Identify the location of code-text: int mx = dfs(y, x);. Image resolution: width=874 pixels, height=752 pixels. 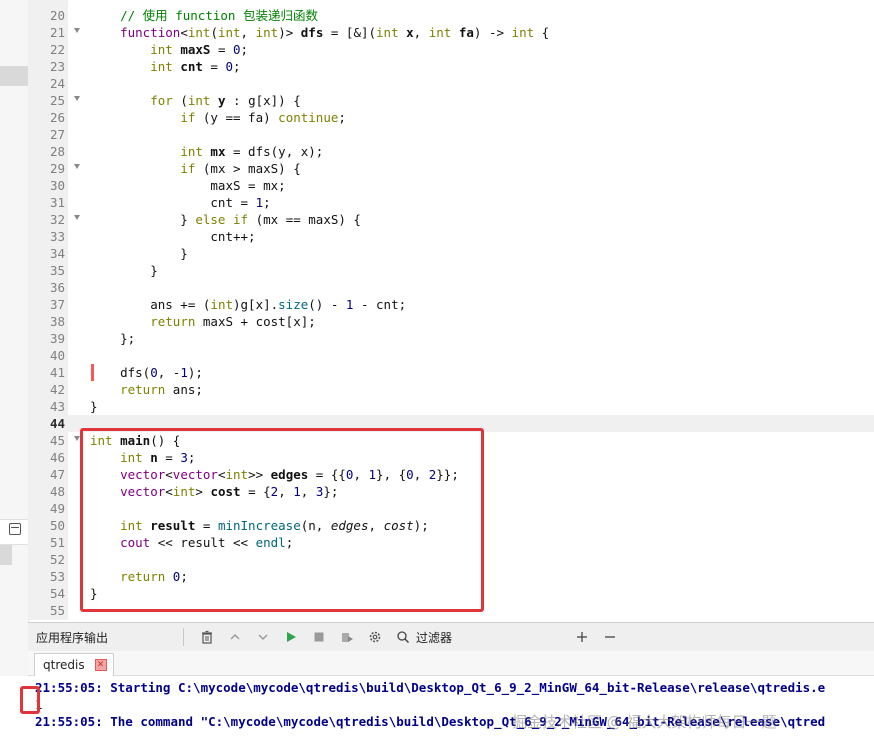
(252, 151).